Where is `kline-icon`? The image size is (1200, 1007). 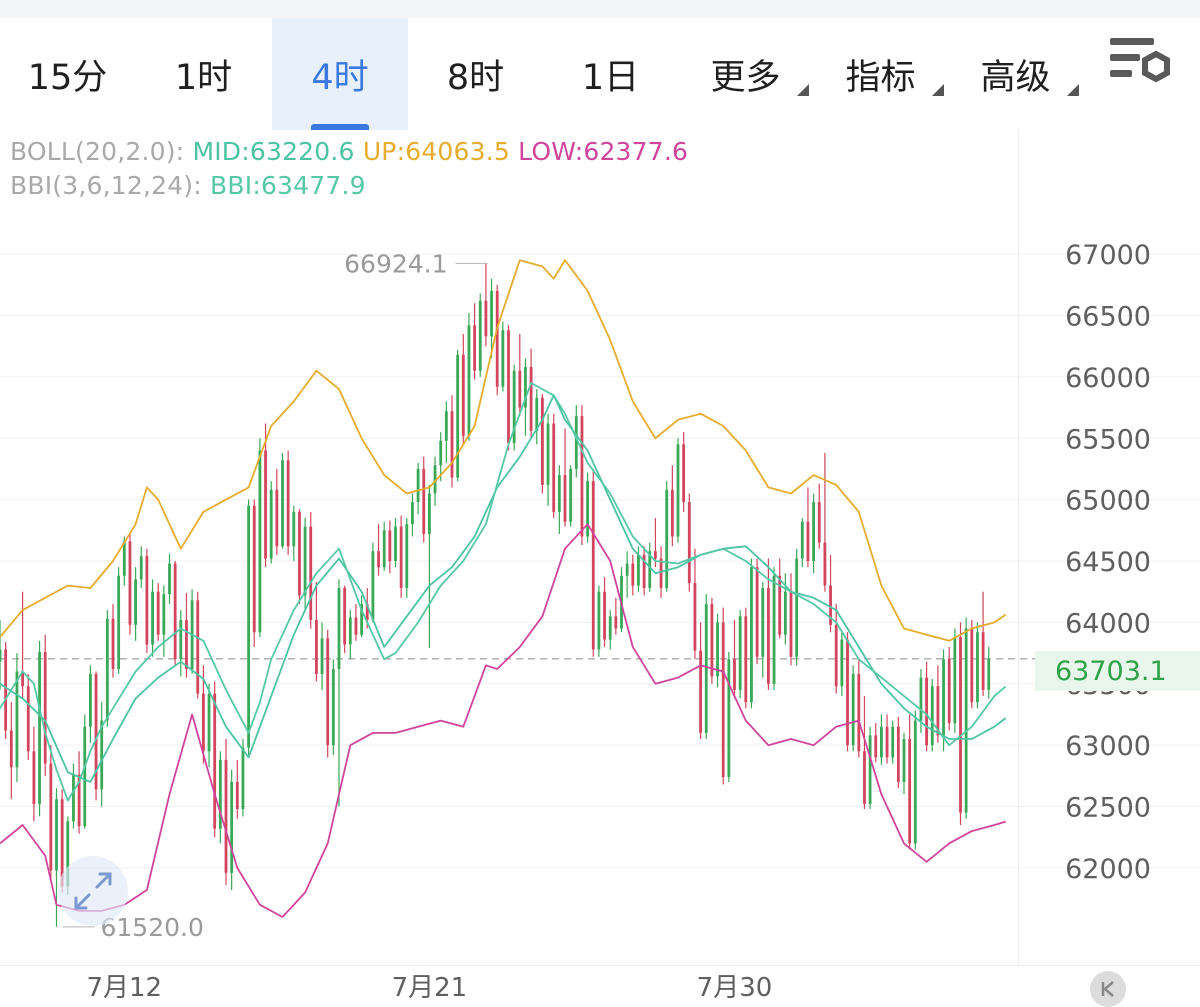
kline-icon is located at coordinates (1107, 989).